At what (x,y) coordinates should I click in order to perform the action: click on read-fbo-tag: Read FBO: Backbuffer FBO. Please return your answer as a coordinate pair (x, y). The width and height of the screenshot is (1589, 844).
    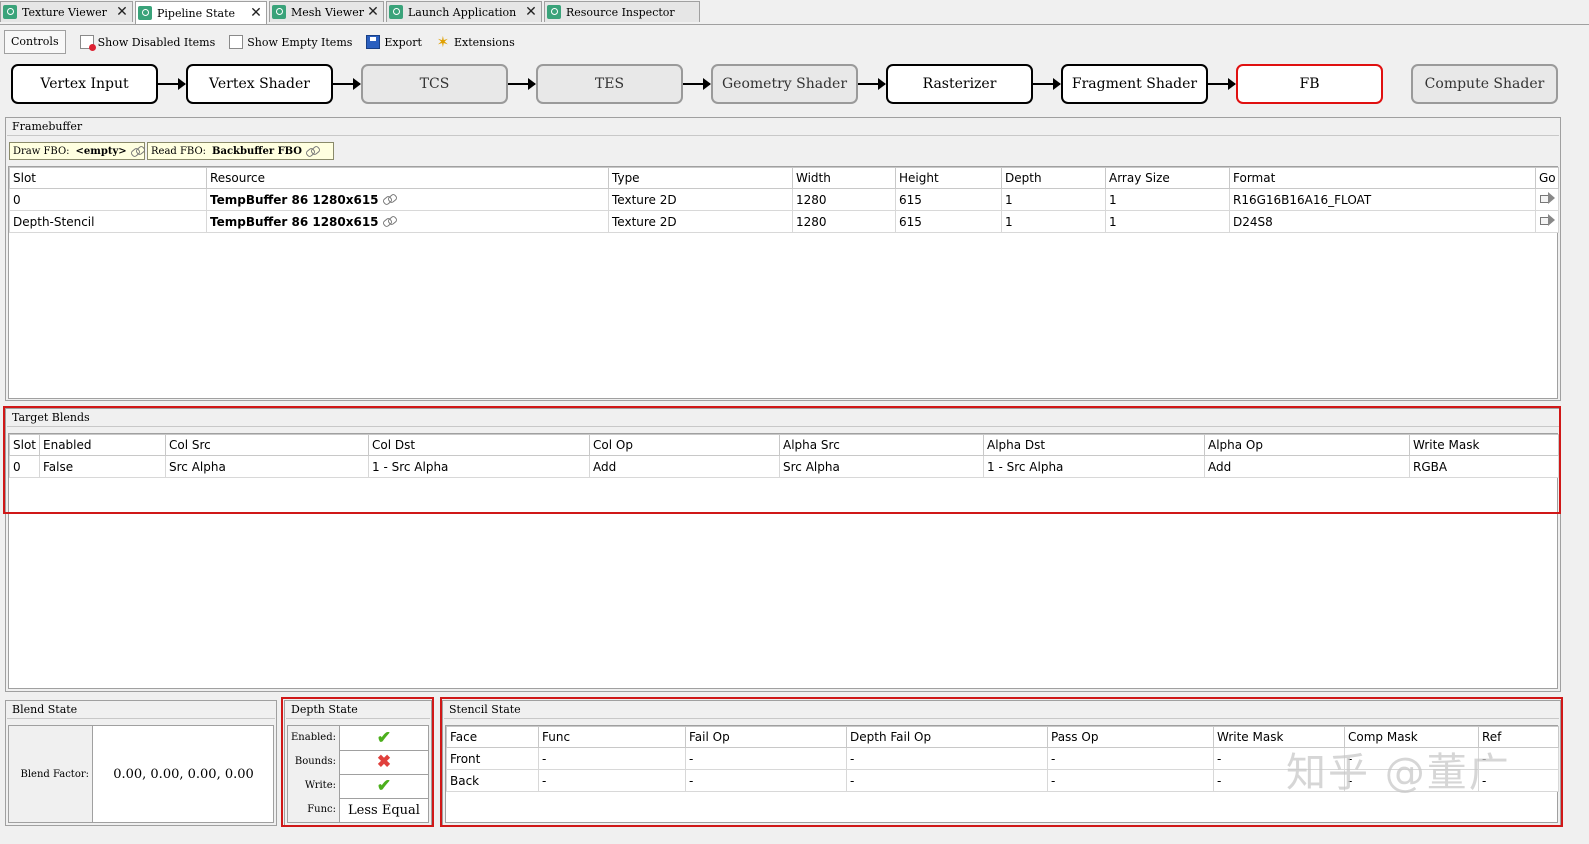
    Looking at the image, I should click on (240, 151).